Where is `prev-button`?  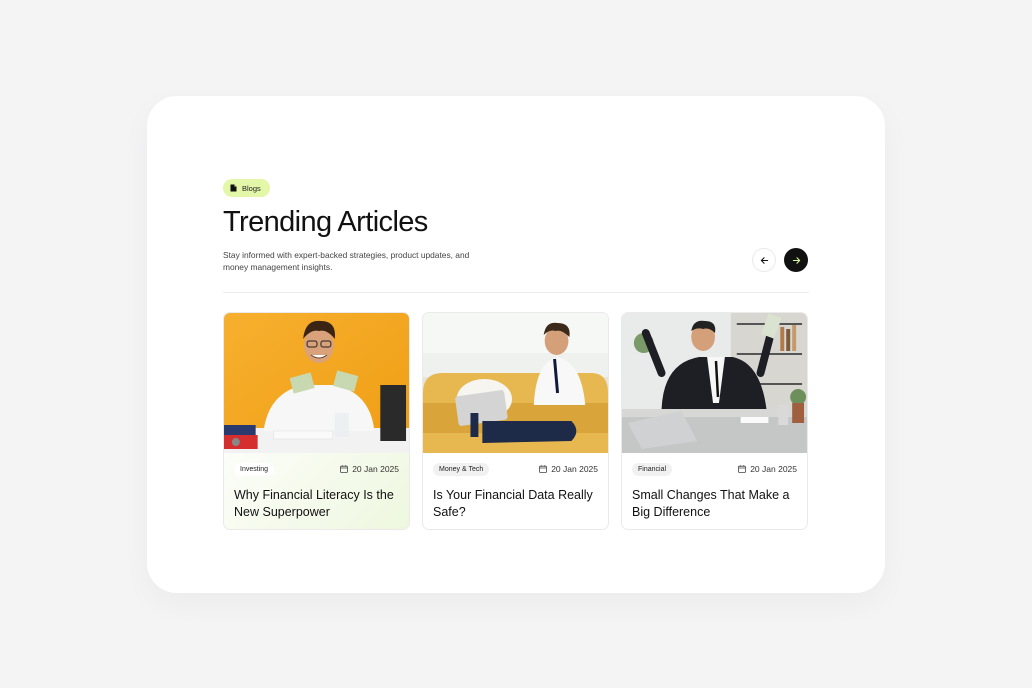
prev-button is located at coordinates (764, 260).